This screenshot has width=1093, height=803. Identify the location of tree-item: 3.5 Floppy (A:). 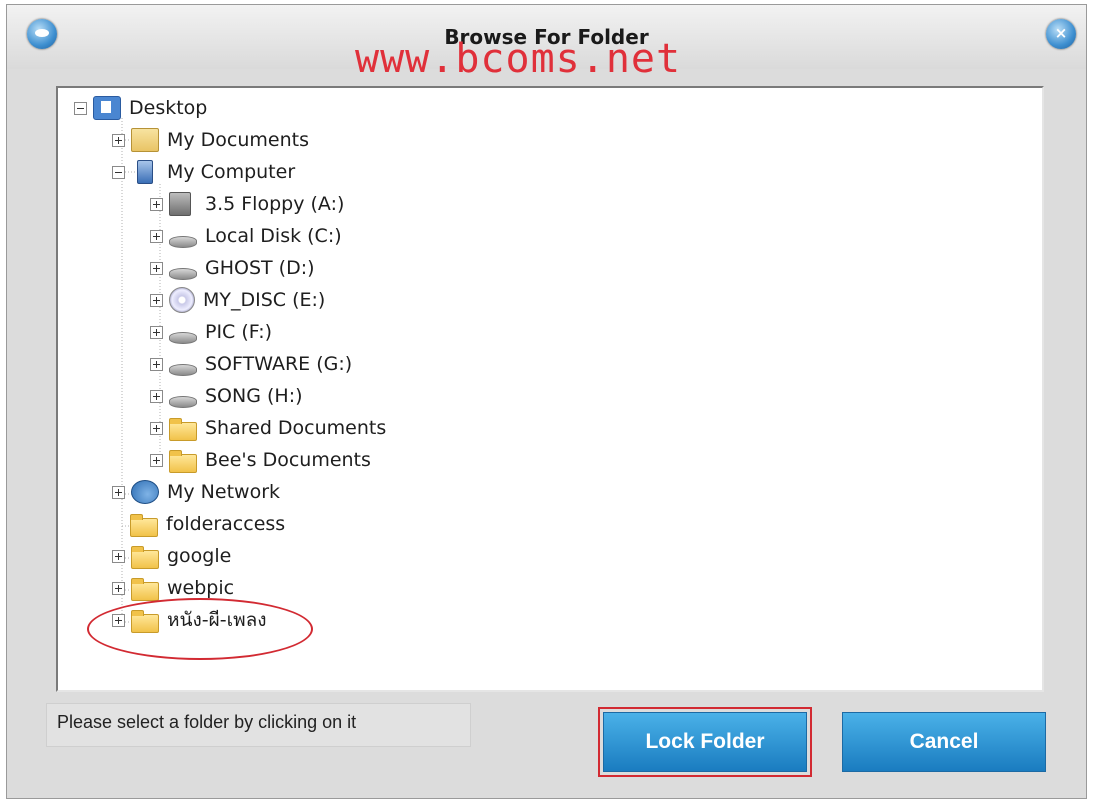
(247, 204).